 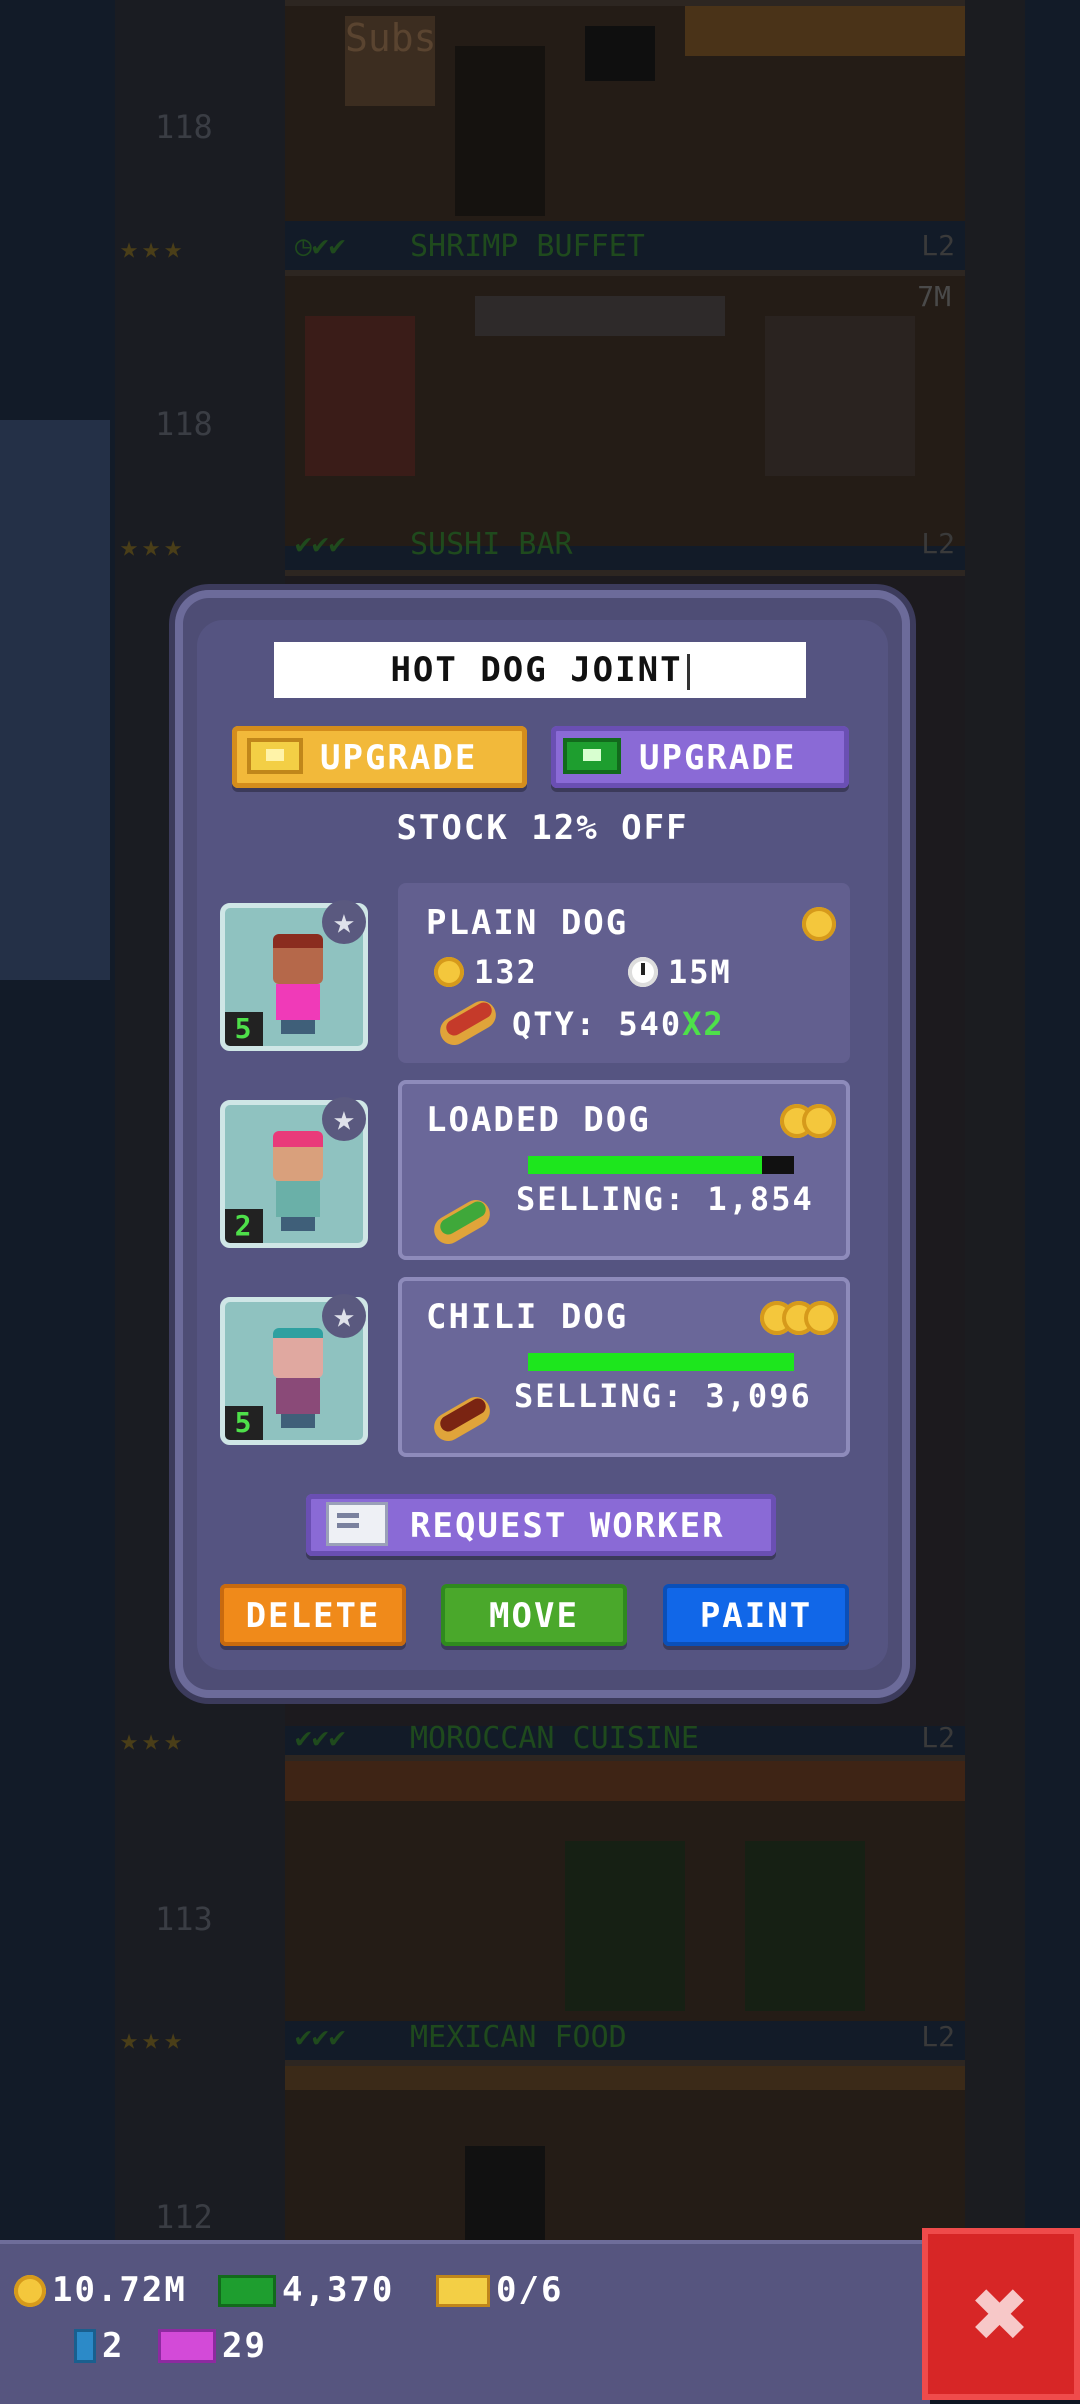 I want to click on paint-label: PAINT, so click(x=756, y=1616).